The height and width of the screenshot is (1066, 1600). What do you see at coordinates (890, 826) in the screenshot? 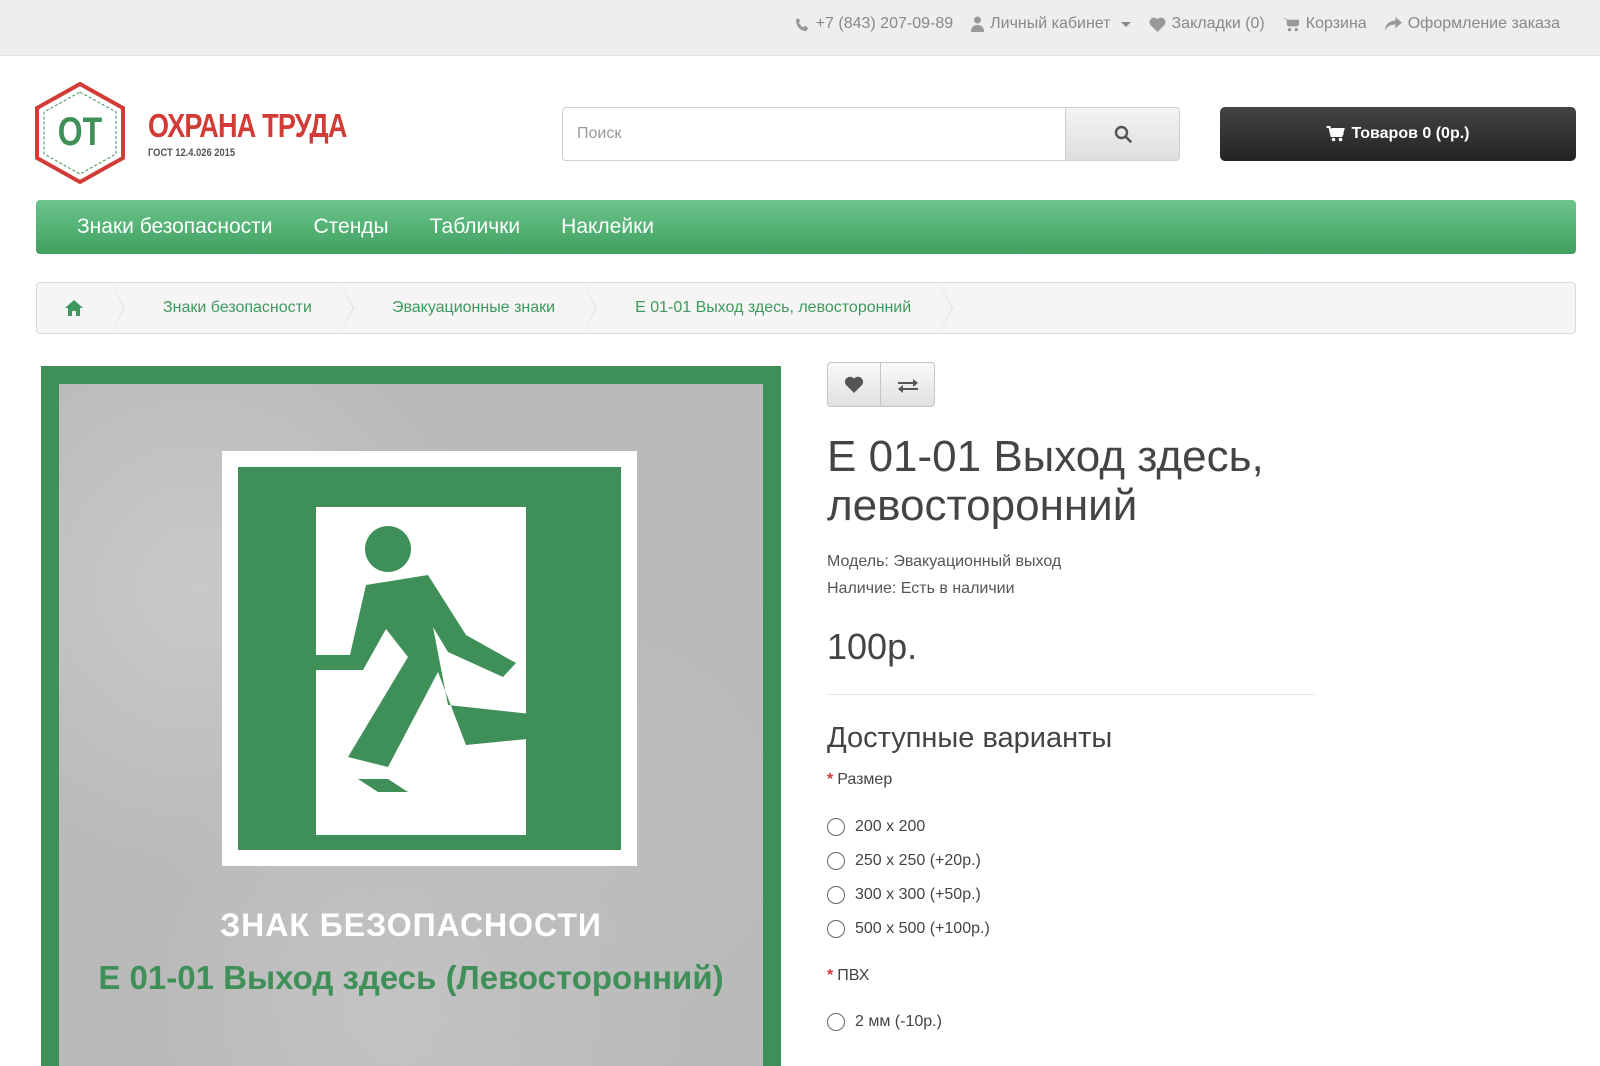
I see `size-option-text: 200 х 200` at bounding box center [890, 826].